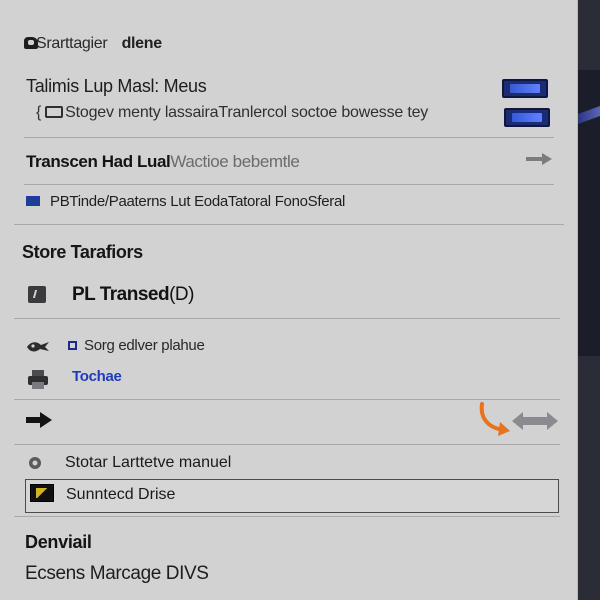  Describe the element at coordinates (144, 345) in the screenshot. I see `list-item-sorg-label: Sorg edlver plahue` at that location.